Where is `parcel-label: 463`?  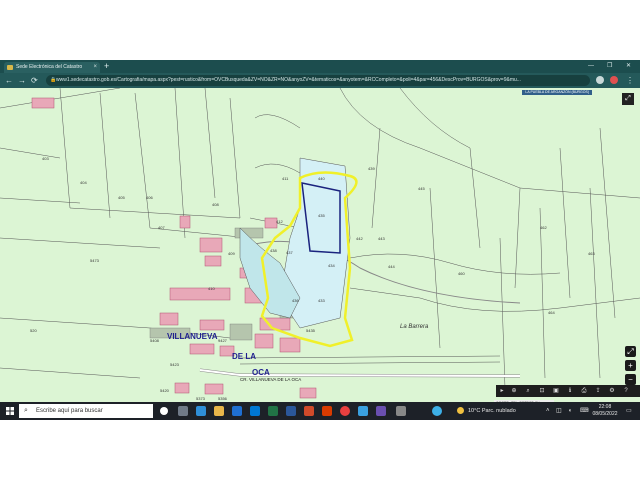 parcel-label: 463 is located at coordinates (591, 253).